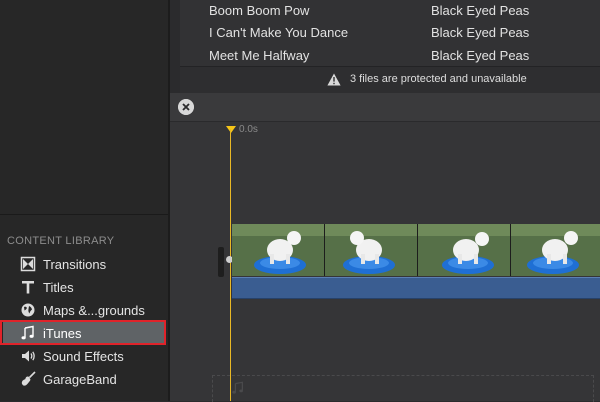 The height and width of the screenshot is (402, 600). What do you see at coordinates (237, 387) in the screenshot?
I see `music-note-icon` at bounding box center [237, 387].